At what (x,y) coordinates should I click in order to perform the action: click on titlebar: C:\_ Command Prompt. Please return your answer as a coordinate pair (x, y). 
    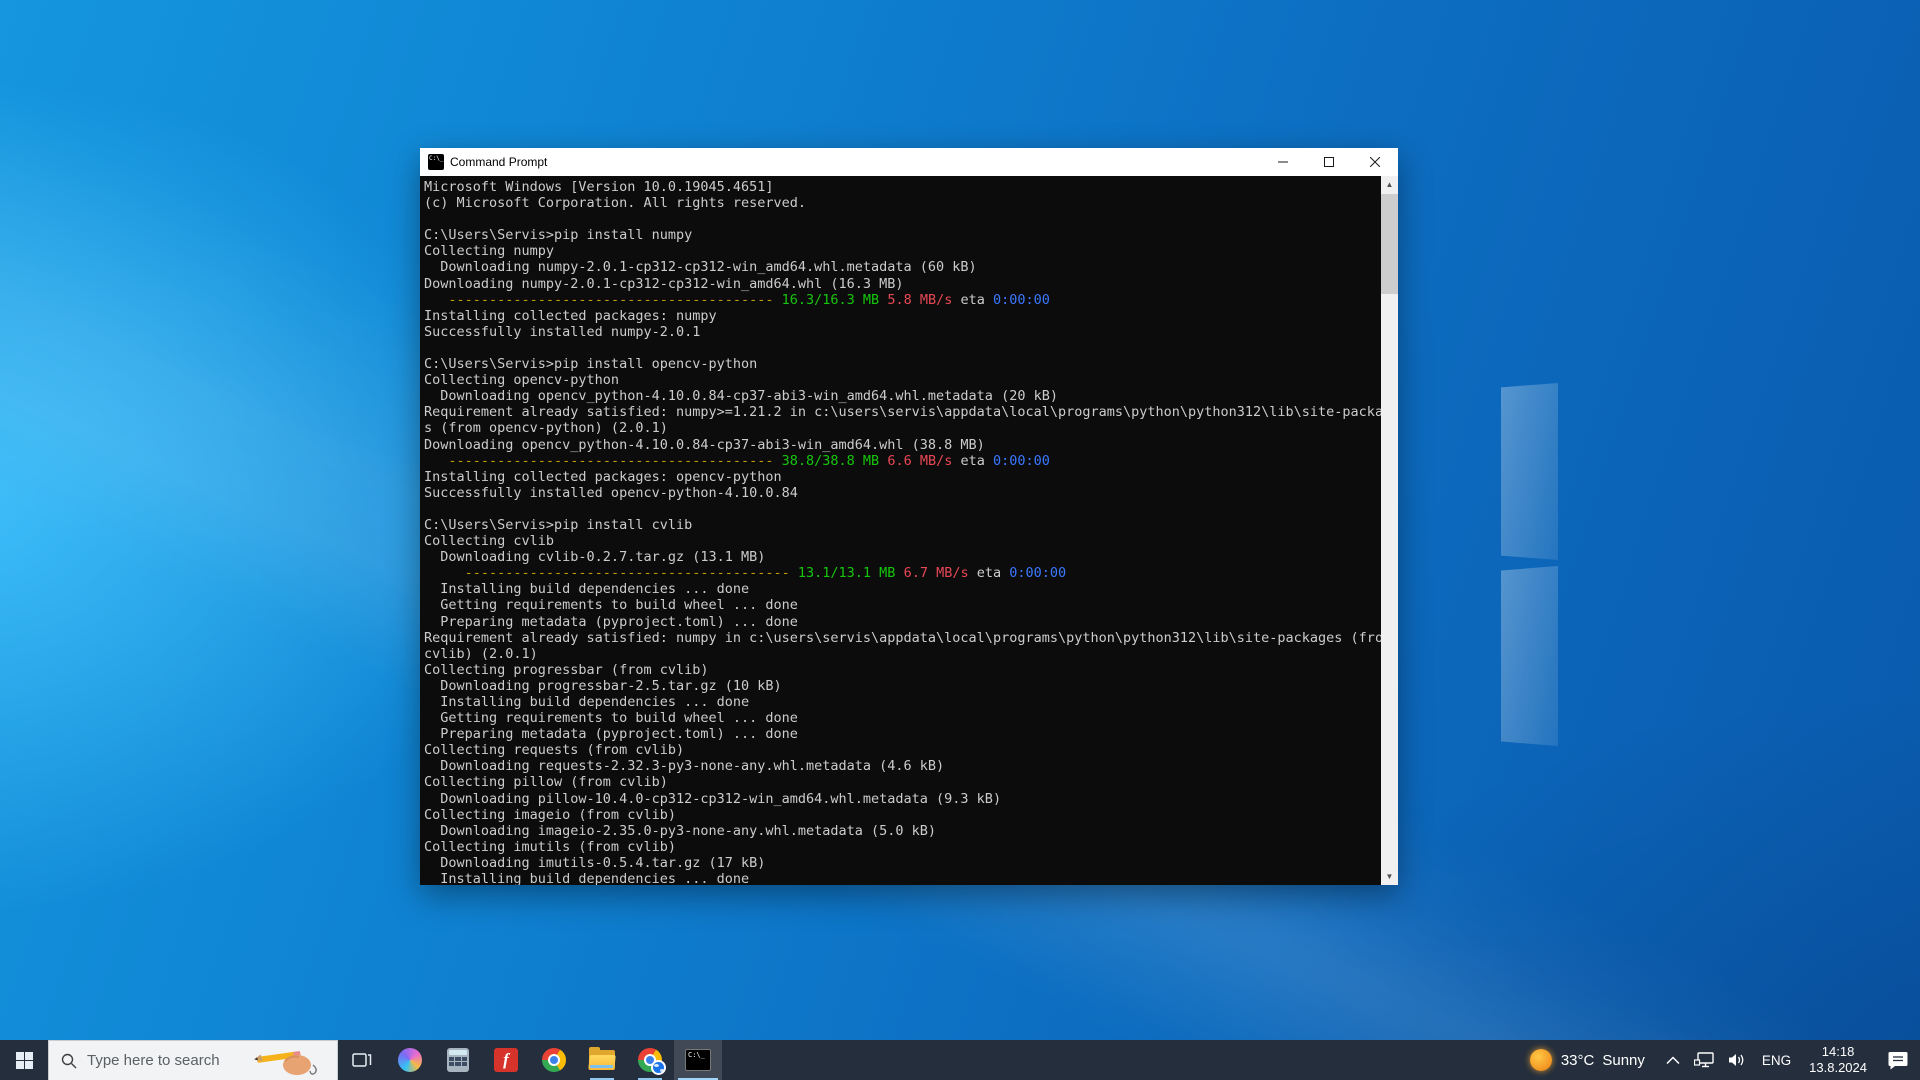
    Looking at the image, I should click on (909, 162).